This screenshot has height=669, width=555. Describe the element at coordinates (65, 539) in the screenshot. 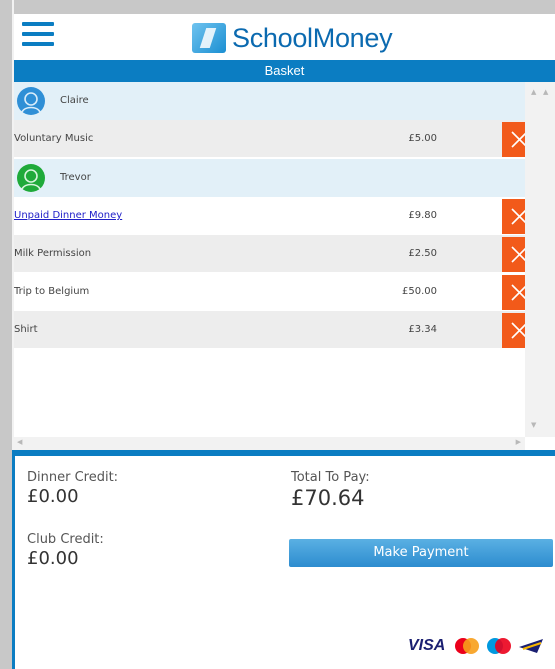

I see `club-credit-label: Club Credit:` at that location.